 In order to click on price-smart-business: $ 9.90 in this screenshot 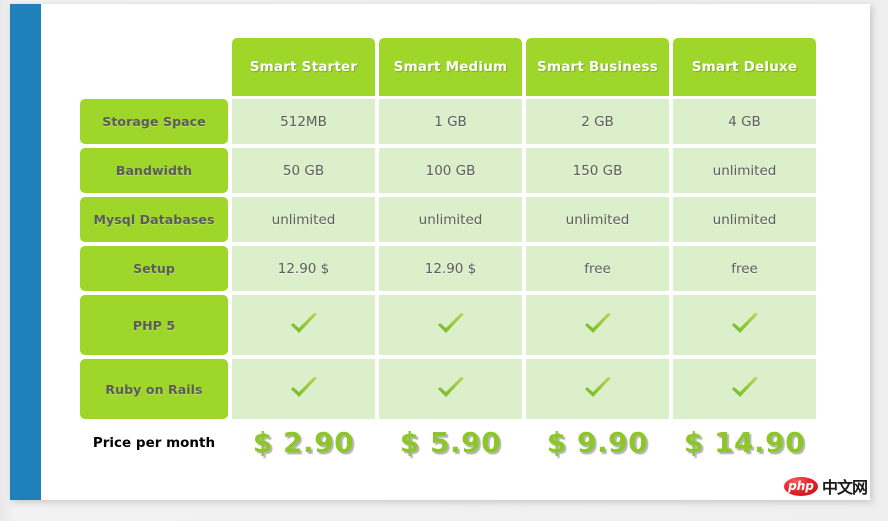, I will do `click(597, 442)`.